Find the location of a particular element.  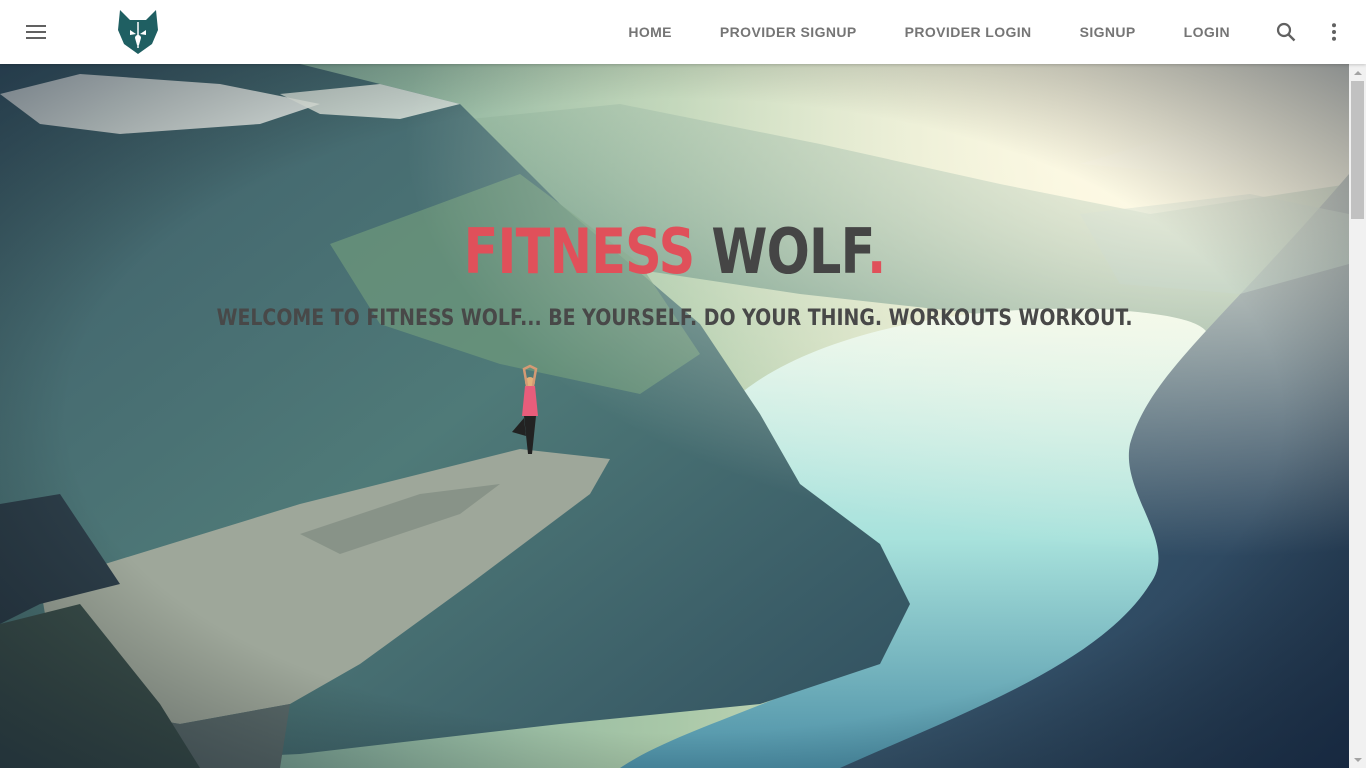

nav-provider-login: PROVIDER LOGIN is located at coordinates (968, 32).